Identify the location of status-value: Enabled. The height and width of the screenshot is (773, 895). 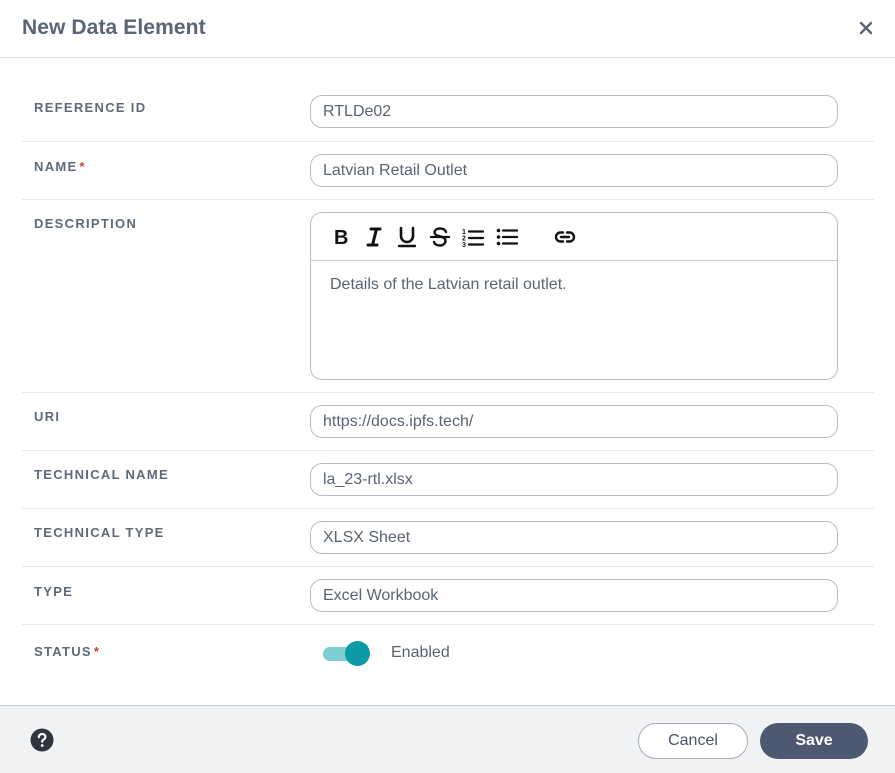
(420, 652).